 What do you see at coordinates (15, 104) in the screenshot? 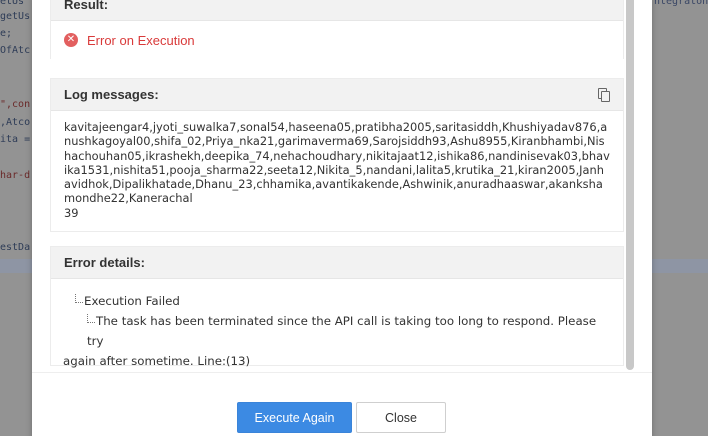
I see `code-line: ",con` at bounding box center [15, 104].